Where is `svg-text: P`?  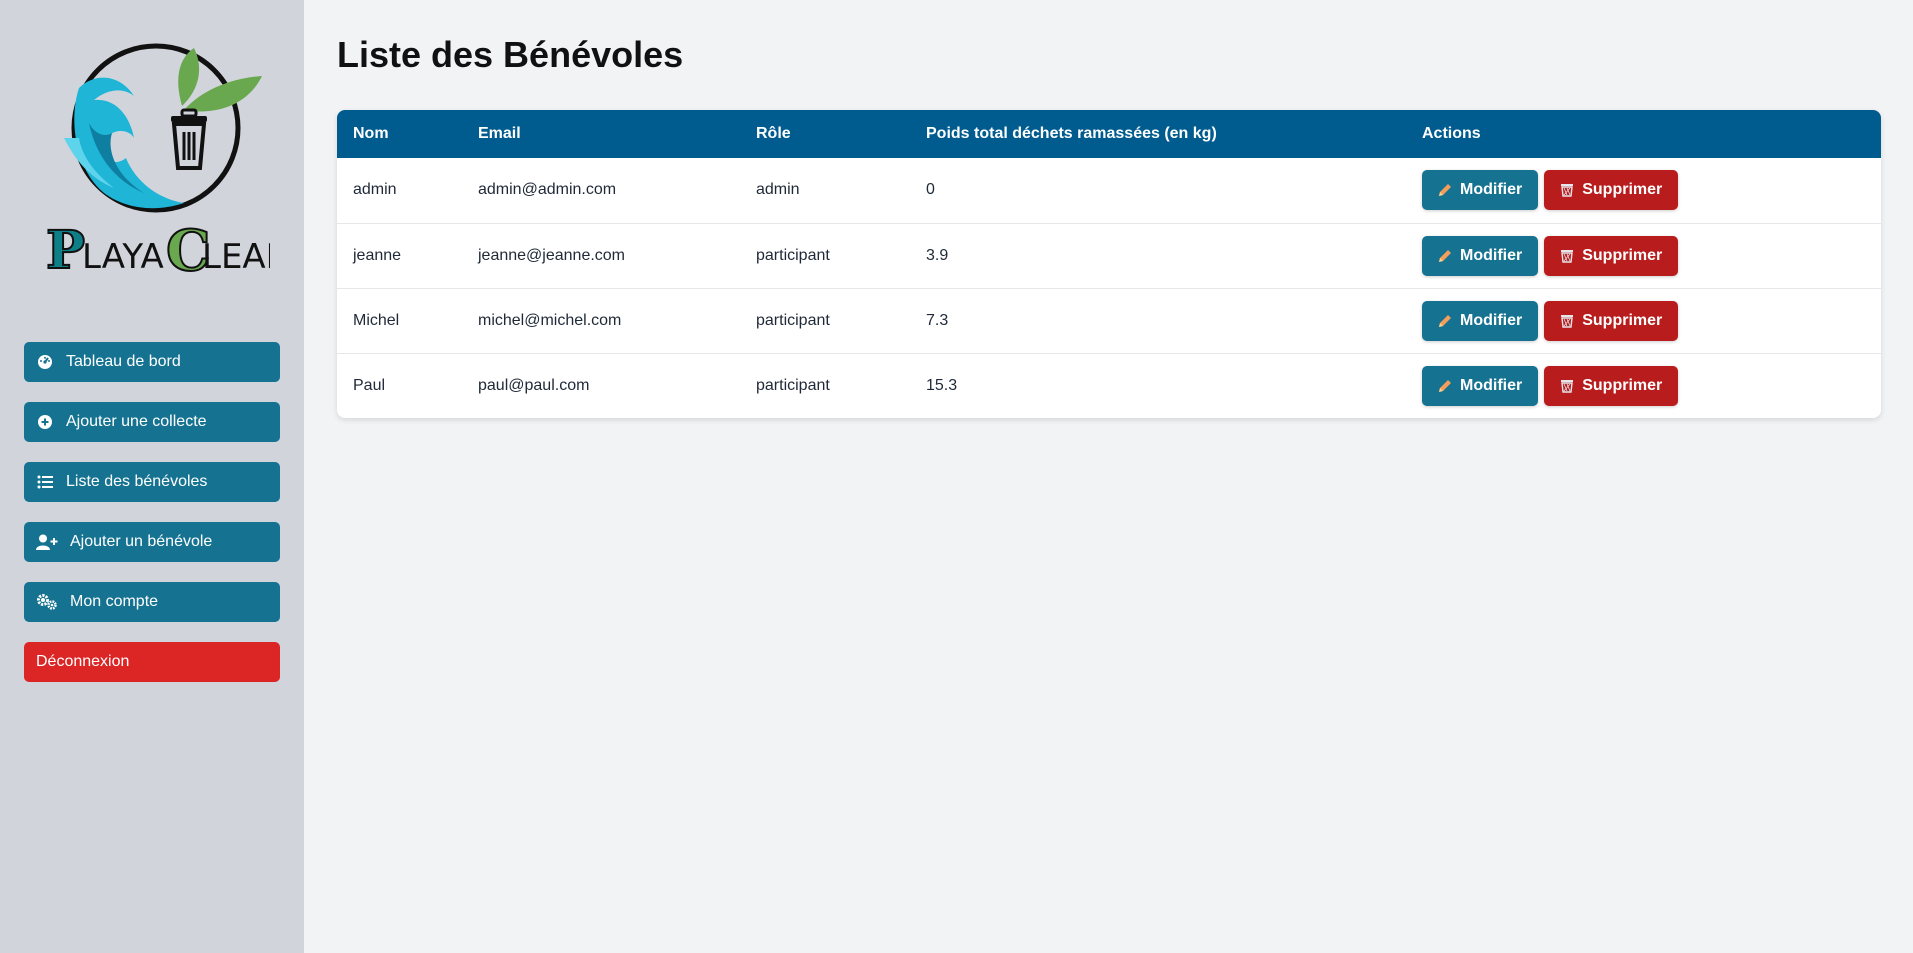
svg-text: P is located at coordinates (65, 249).